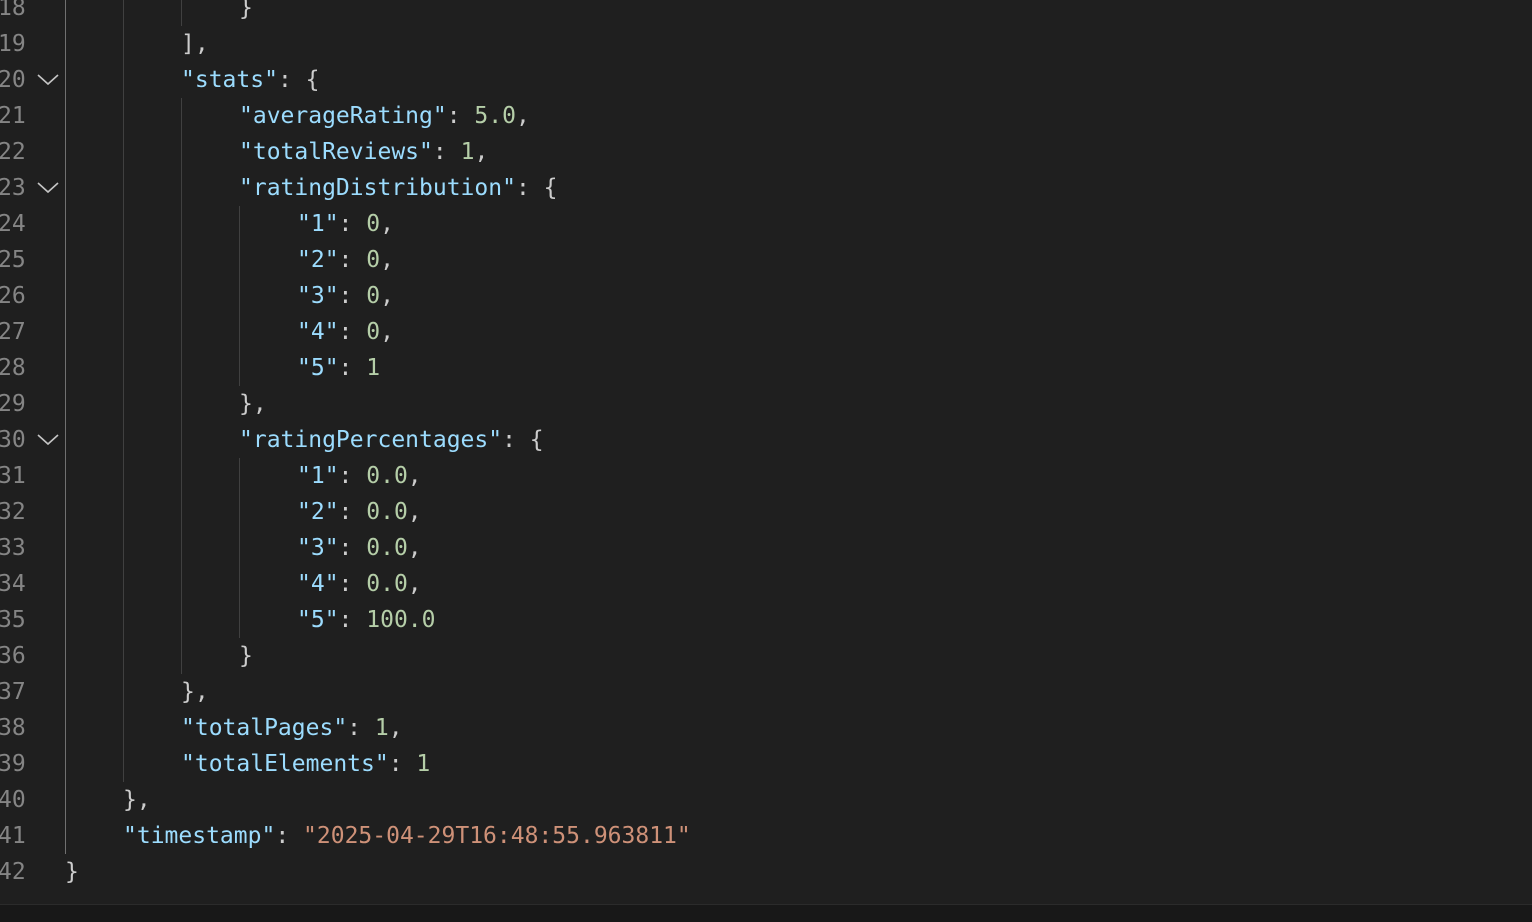 The image size is (1532, 922). What do you see at coordinates (13, 188) in the screenshot?
I see `line-number: 23` at bounding box center [13, 188].